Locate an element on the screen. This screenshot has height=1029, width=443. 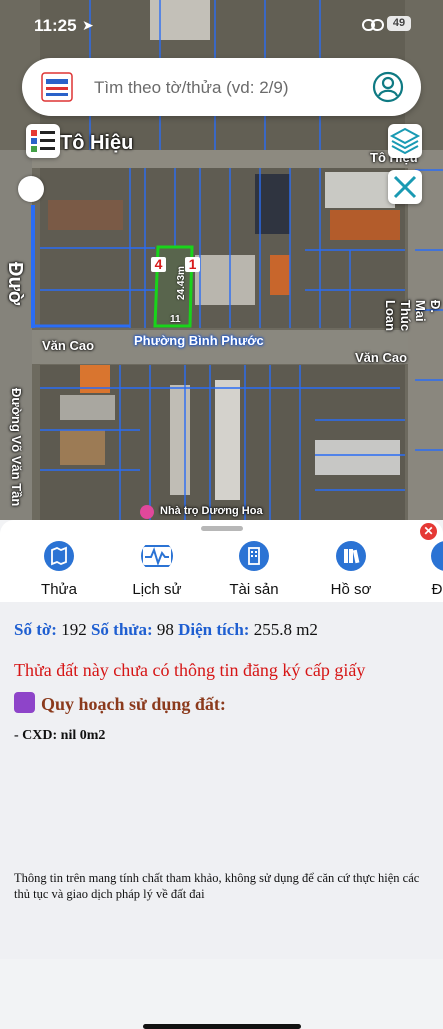
ruler-pencil-icon is located at coordinates (405, 187).